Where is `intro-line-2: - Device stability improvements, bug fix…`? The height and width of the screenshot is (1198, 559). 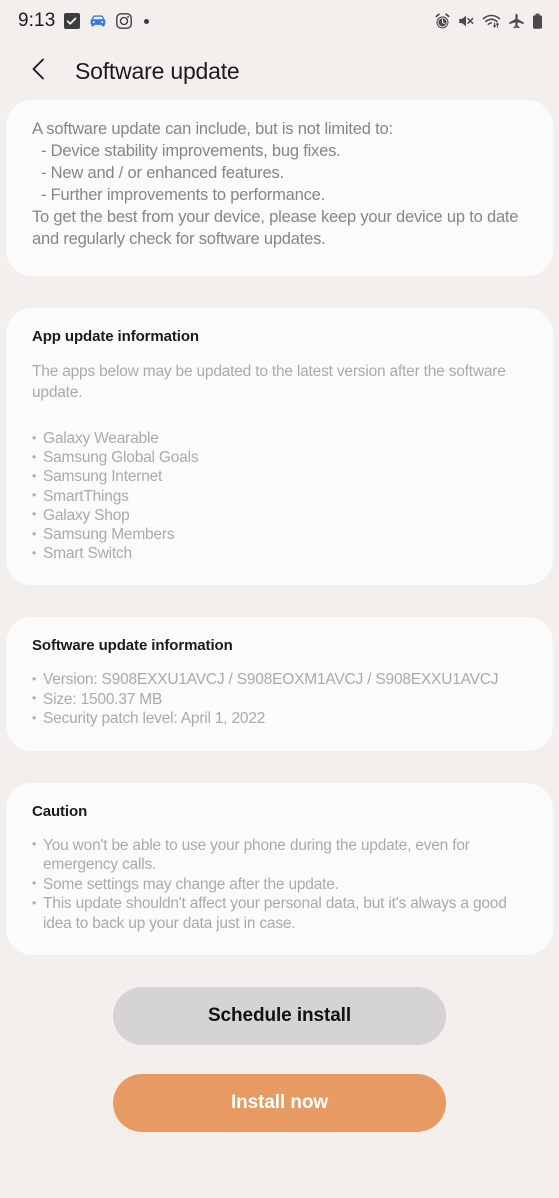
intro-line-2: - Device stability improvements, bug fix… is located at coordinates (191, 151).